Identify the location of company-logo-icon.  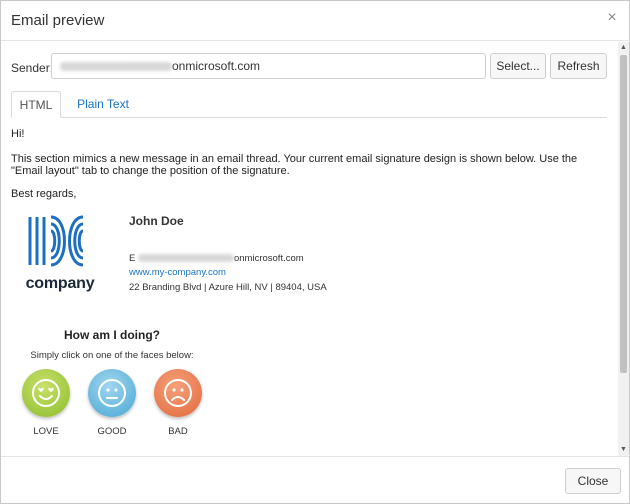
(56, 241).